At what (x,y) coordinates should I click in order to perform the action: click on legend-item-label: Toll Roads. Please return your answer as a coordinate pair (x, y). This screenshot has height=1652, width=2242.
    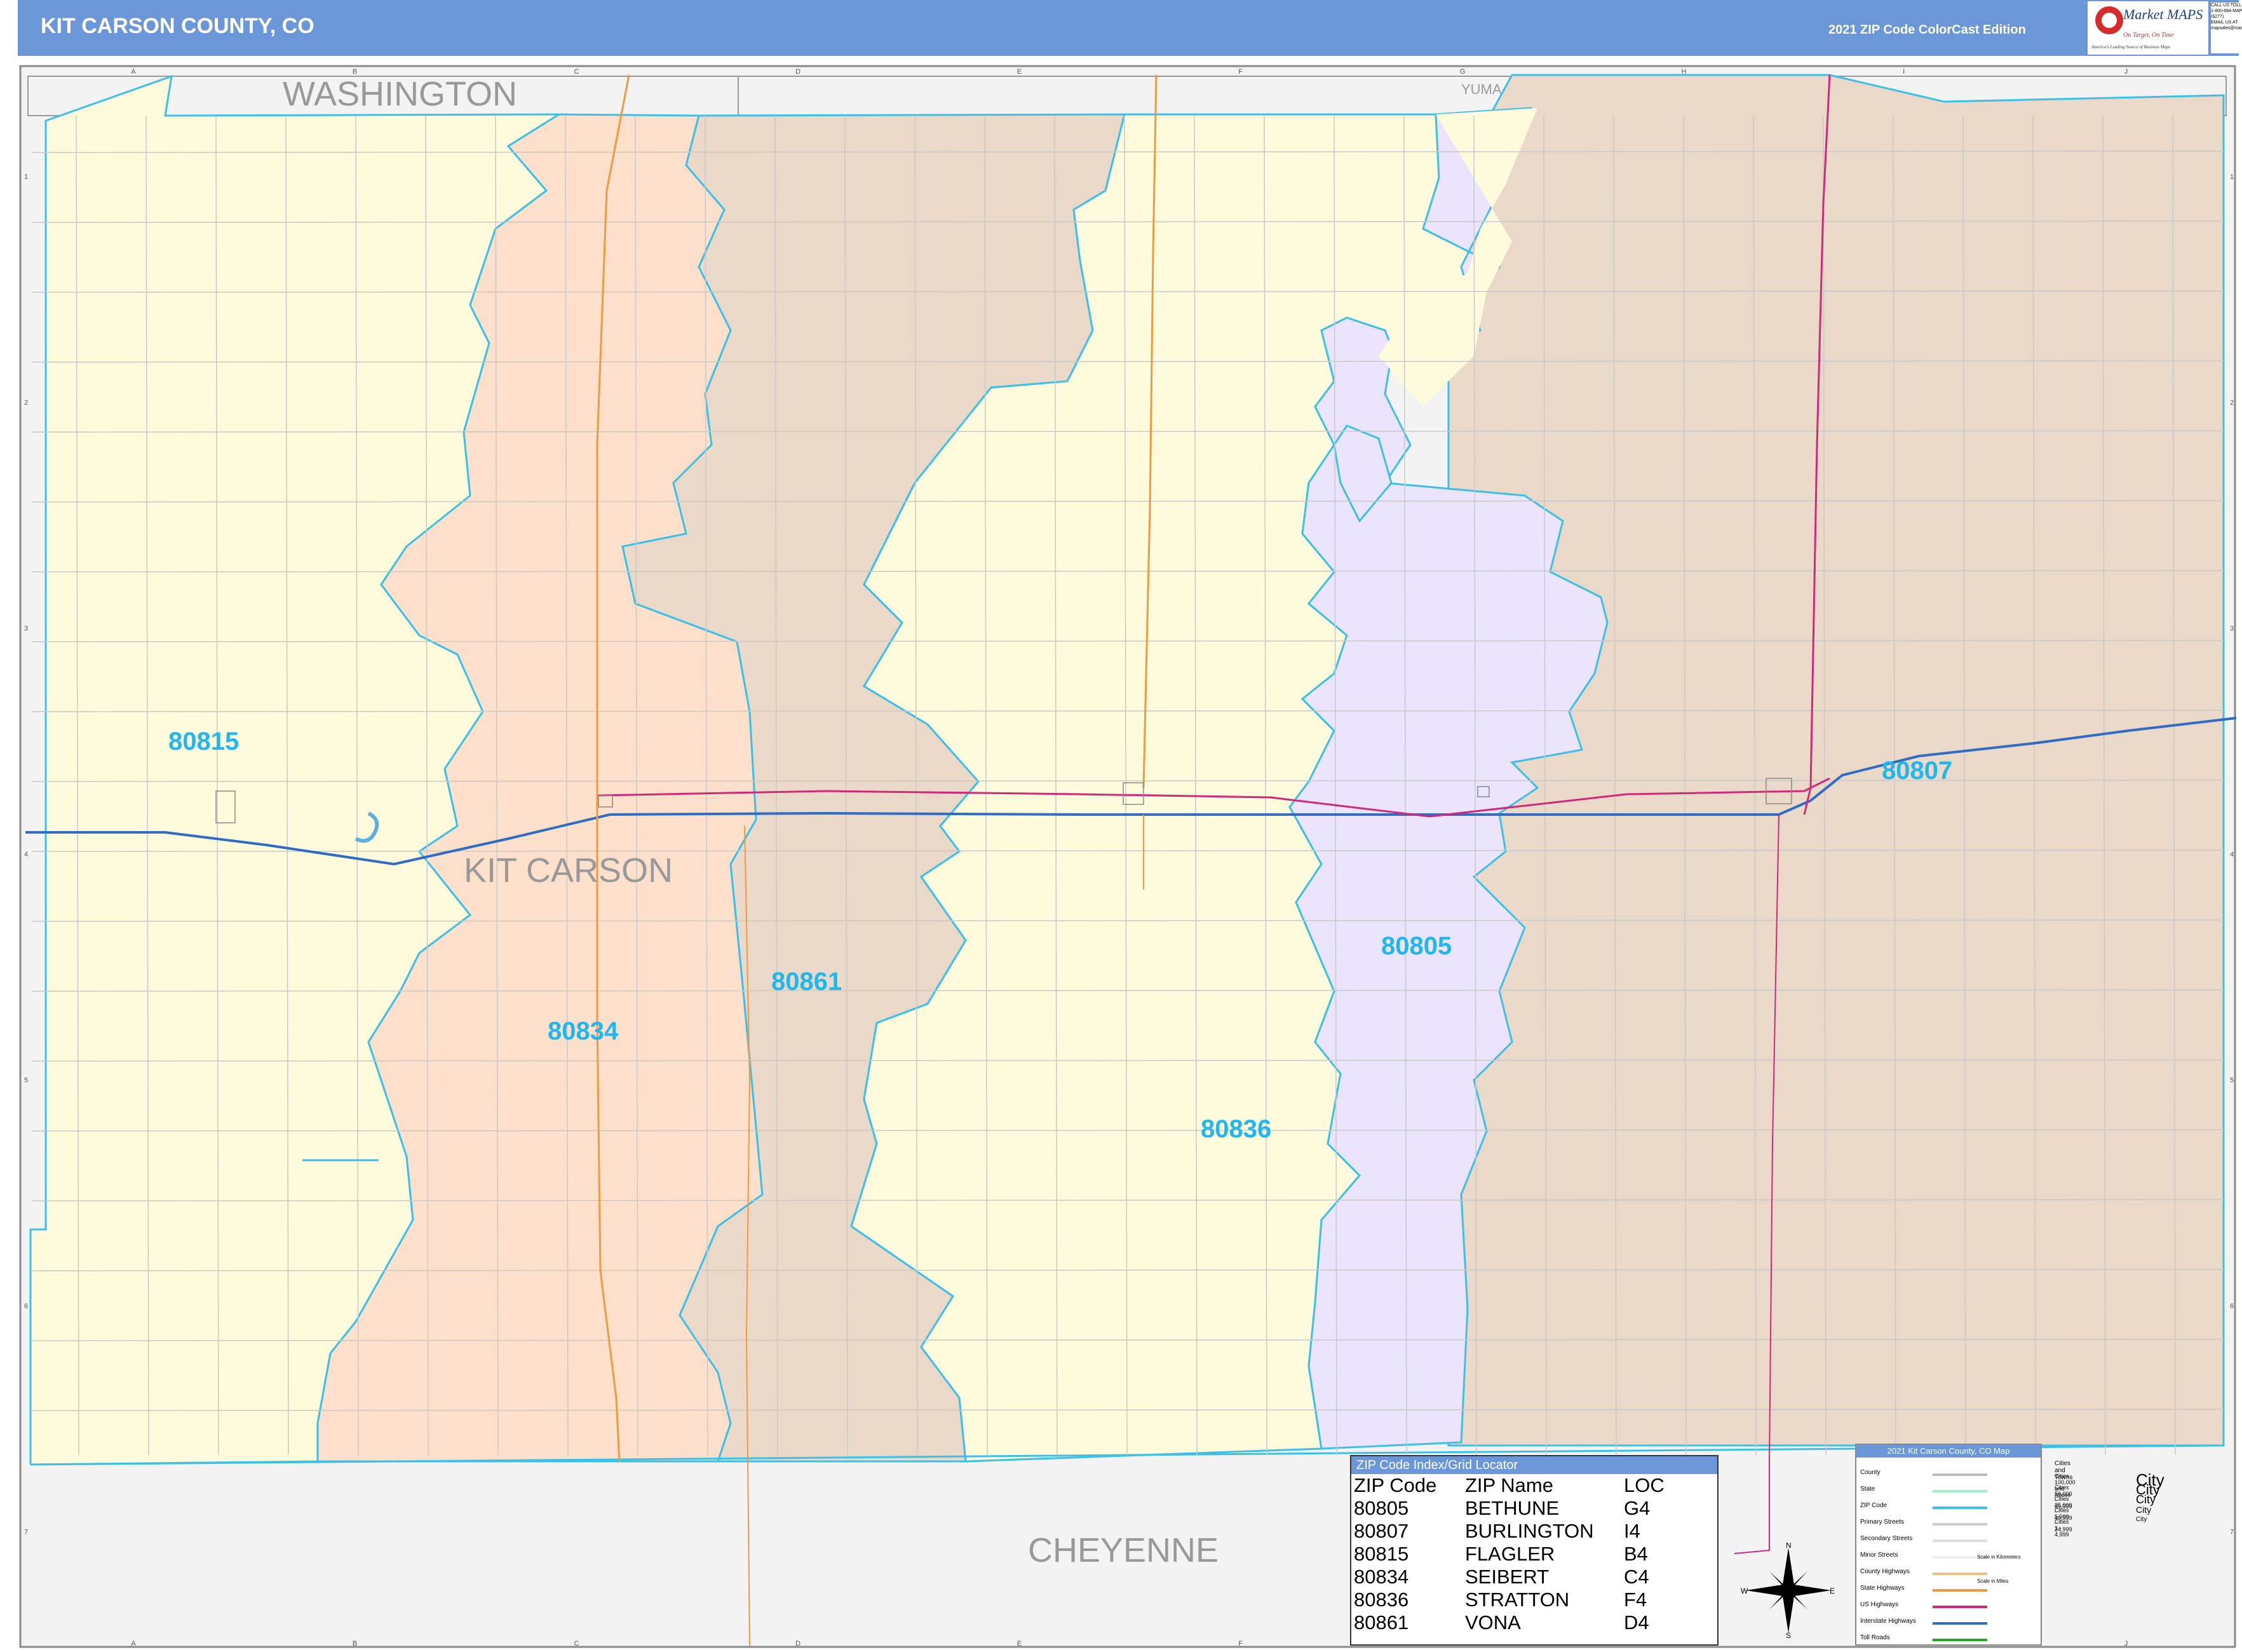
    Looking at the image, I should click on (1875, 1637).